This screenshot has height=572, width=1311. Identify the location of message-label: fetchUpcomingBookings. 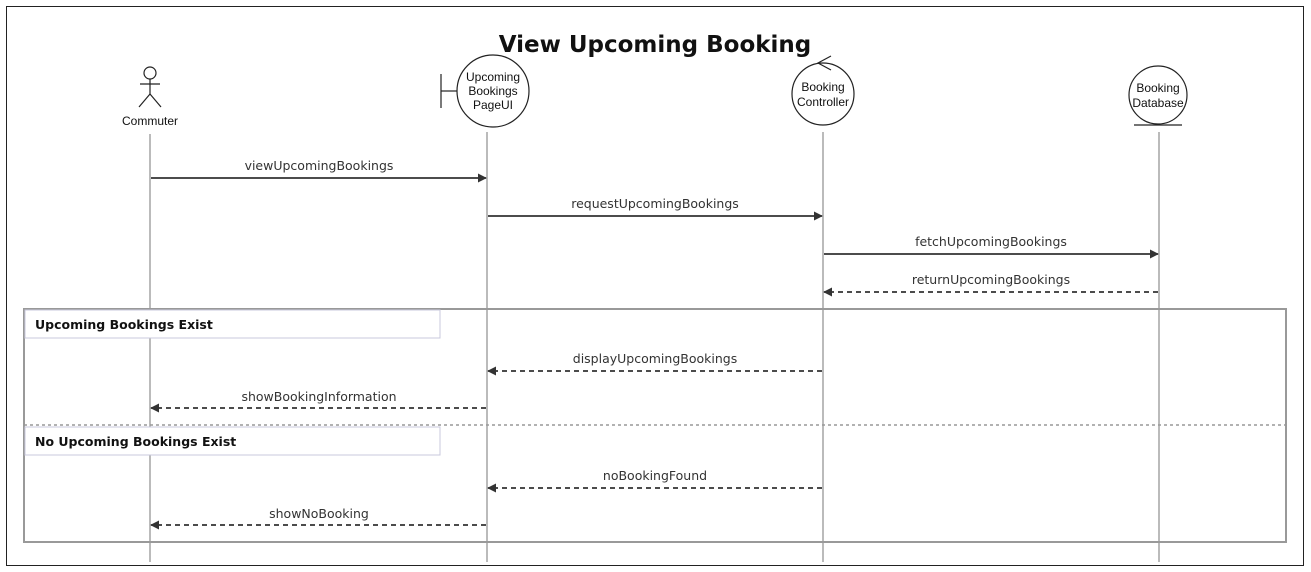
(991, 241).